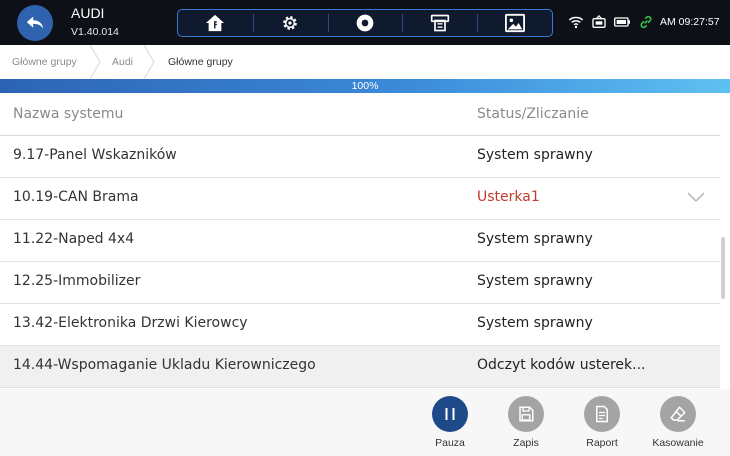 The image size is (730, 456). What do you see at coordinates (360, 114) in the screenshot?
I see `table-header: Nazwa systemu Status/Zliczanie` at bounding box center [360, 114].